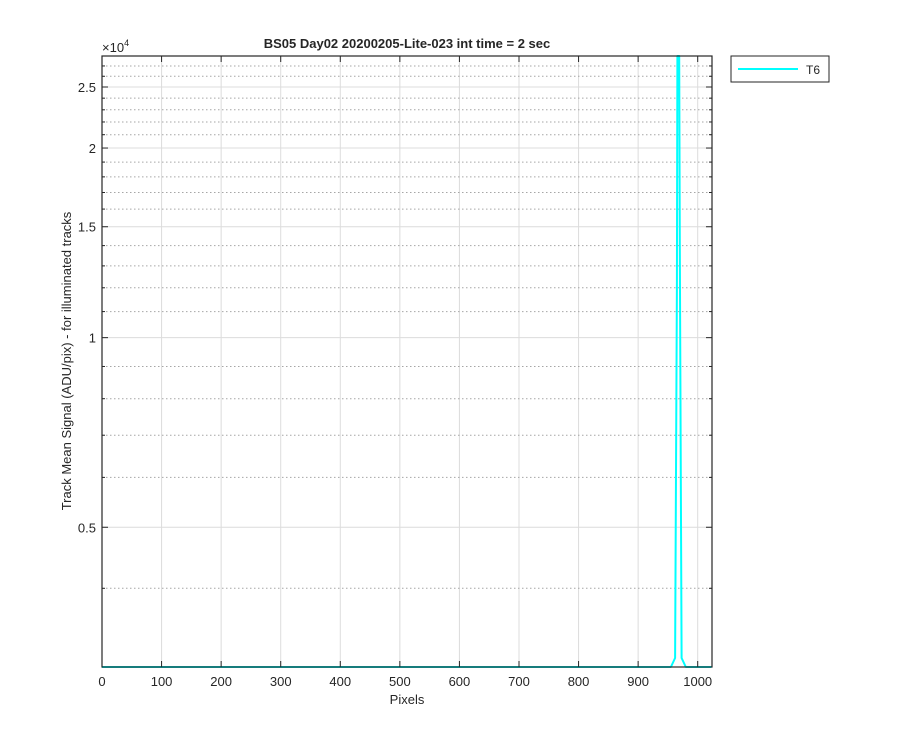 The height and width of the screenshot is (750, 900). I want to click on y-tick-label: 1, so click(92, 338).